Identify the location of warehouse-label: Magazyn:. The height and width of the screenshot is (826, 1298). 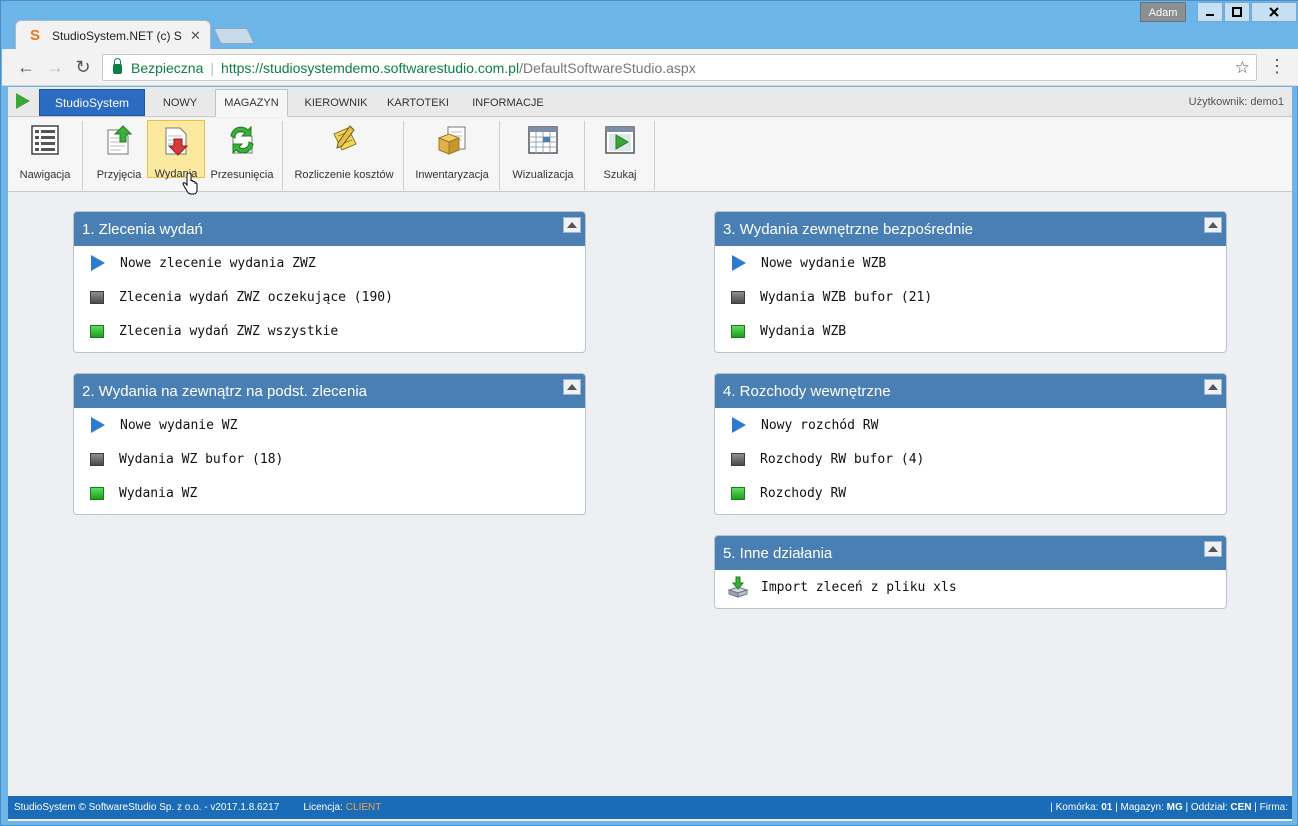
(1142, 807).